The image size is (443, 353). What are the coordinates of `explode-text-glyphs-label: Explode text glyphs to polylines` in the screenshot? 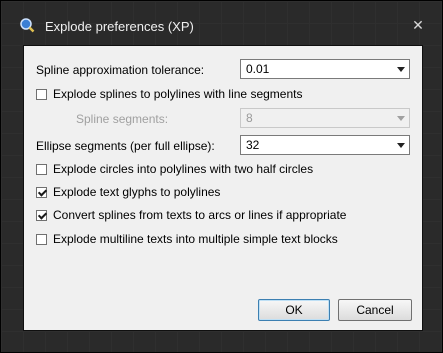 It's located at (137, 192).